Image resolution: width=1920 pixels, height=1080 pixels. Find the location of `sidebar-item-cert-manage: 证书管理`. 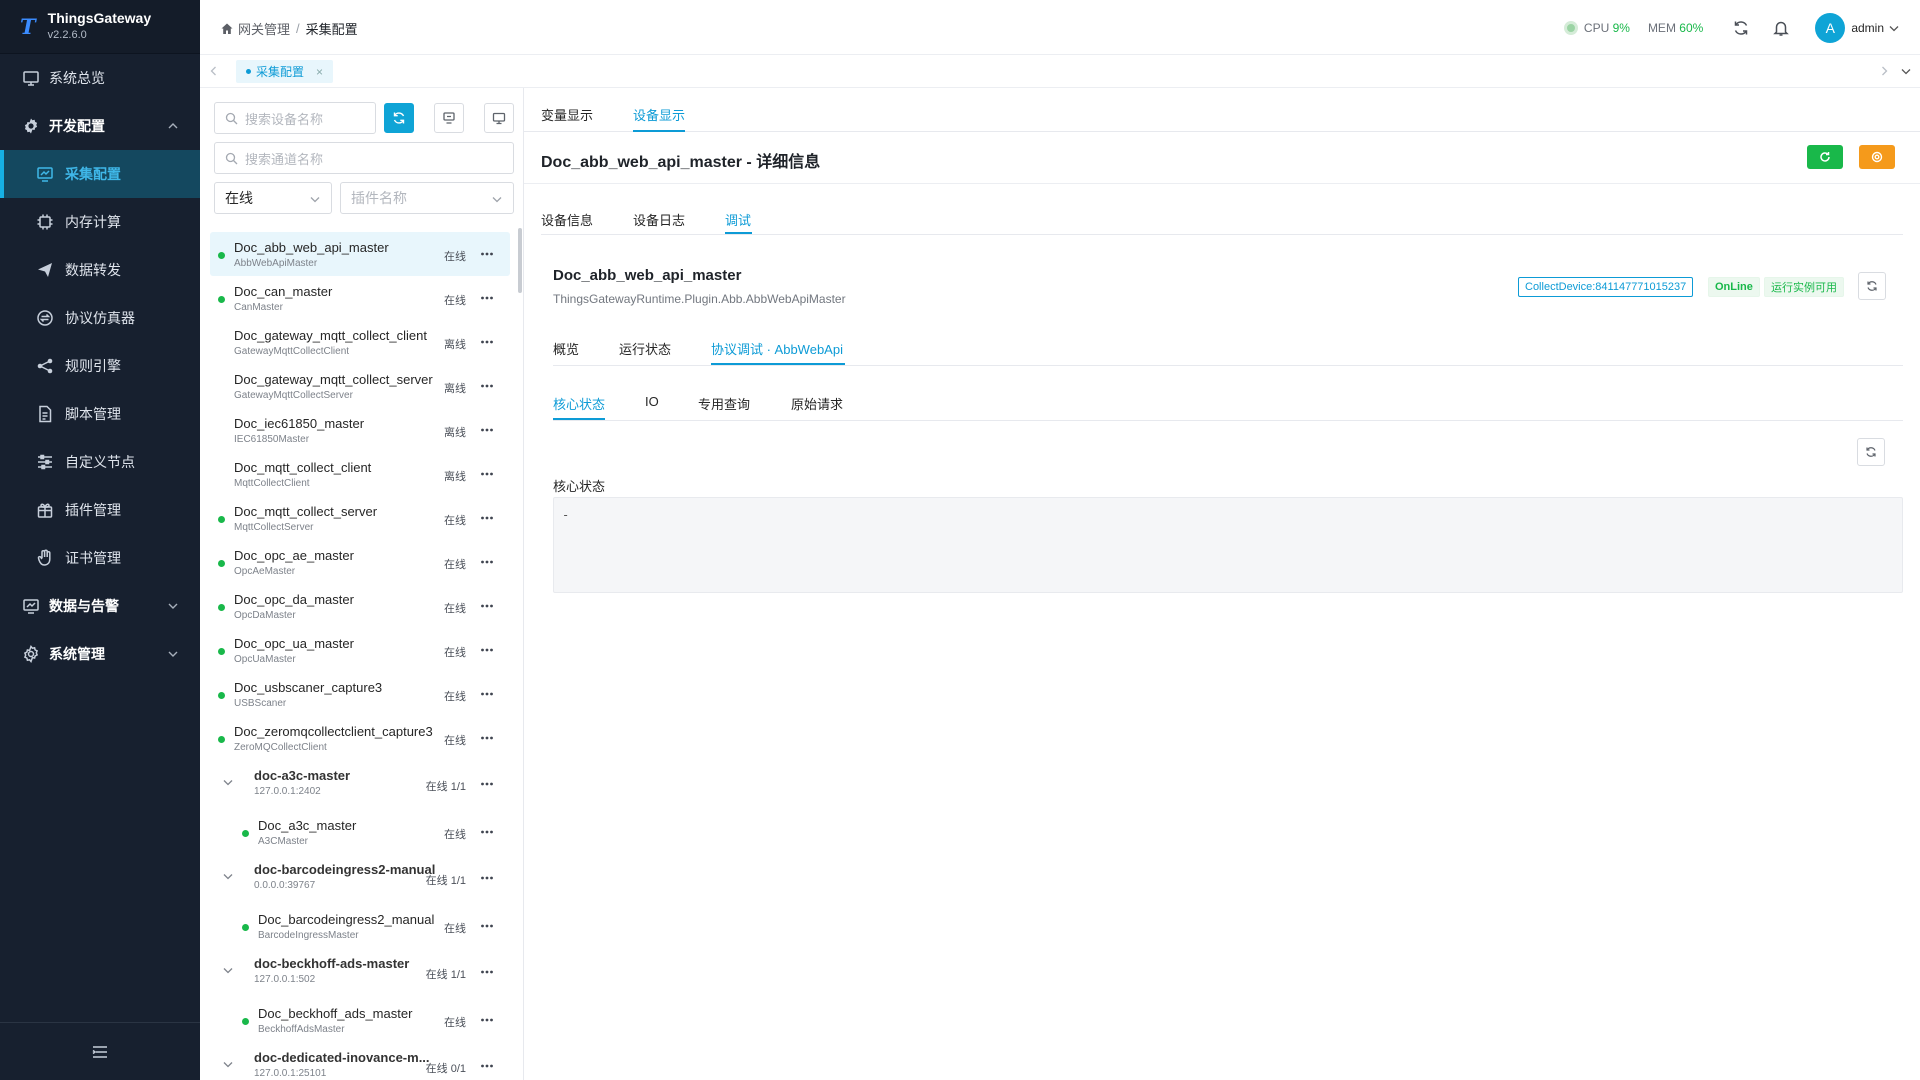

sidebar-item-cert-manage: 证书管理 is located at coordinates (100, 558).